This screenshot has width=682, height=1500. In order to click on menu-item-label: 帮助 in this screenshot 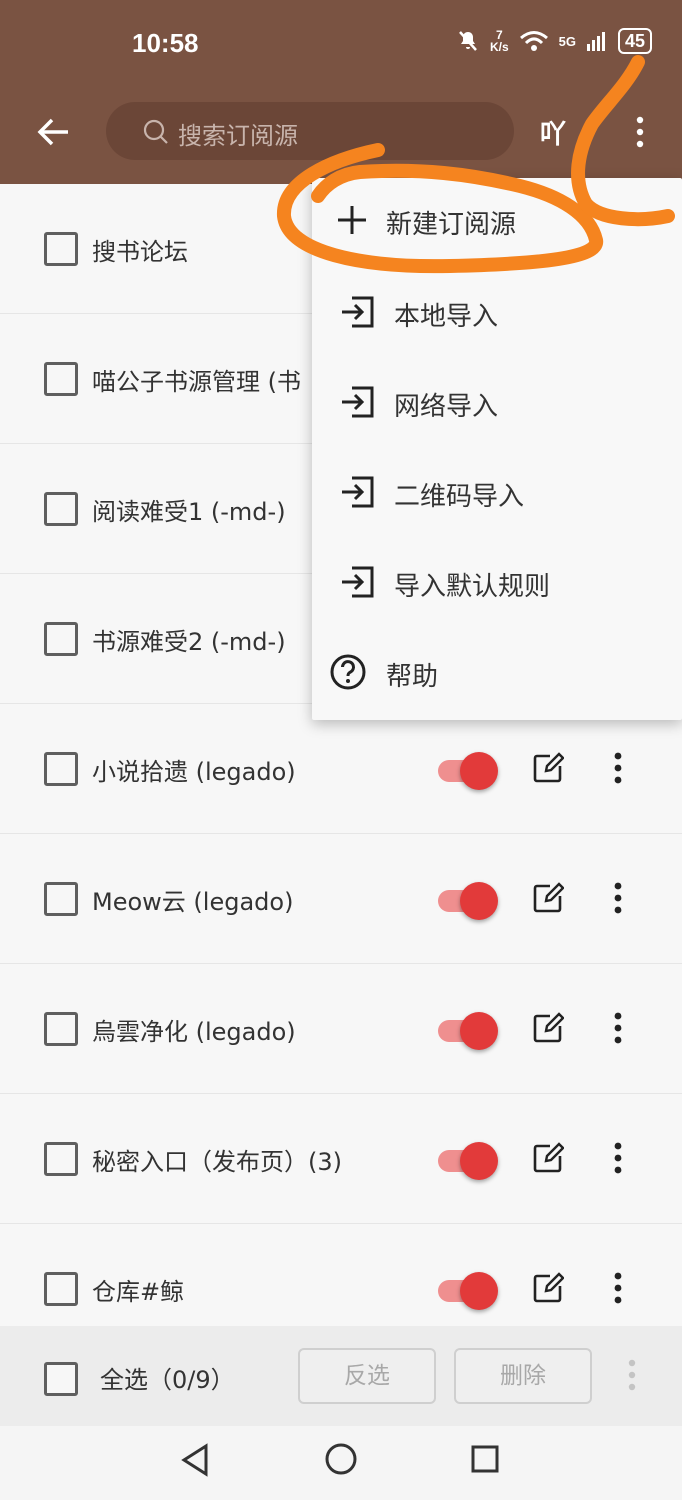, I will do `click(412, 677)`.